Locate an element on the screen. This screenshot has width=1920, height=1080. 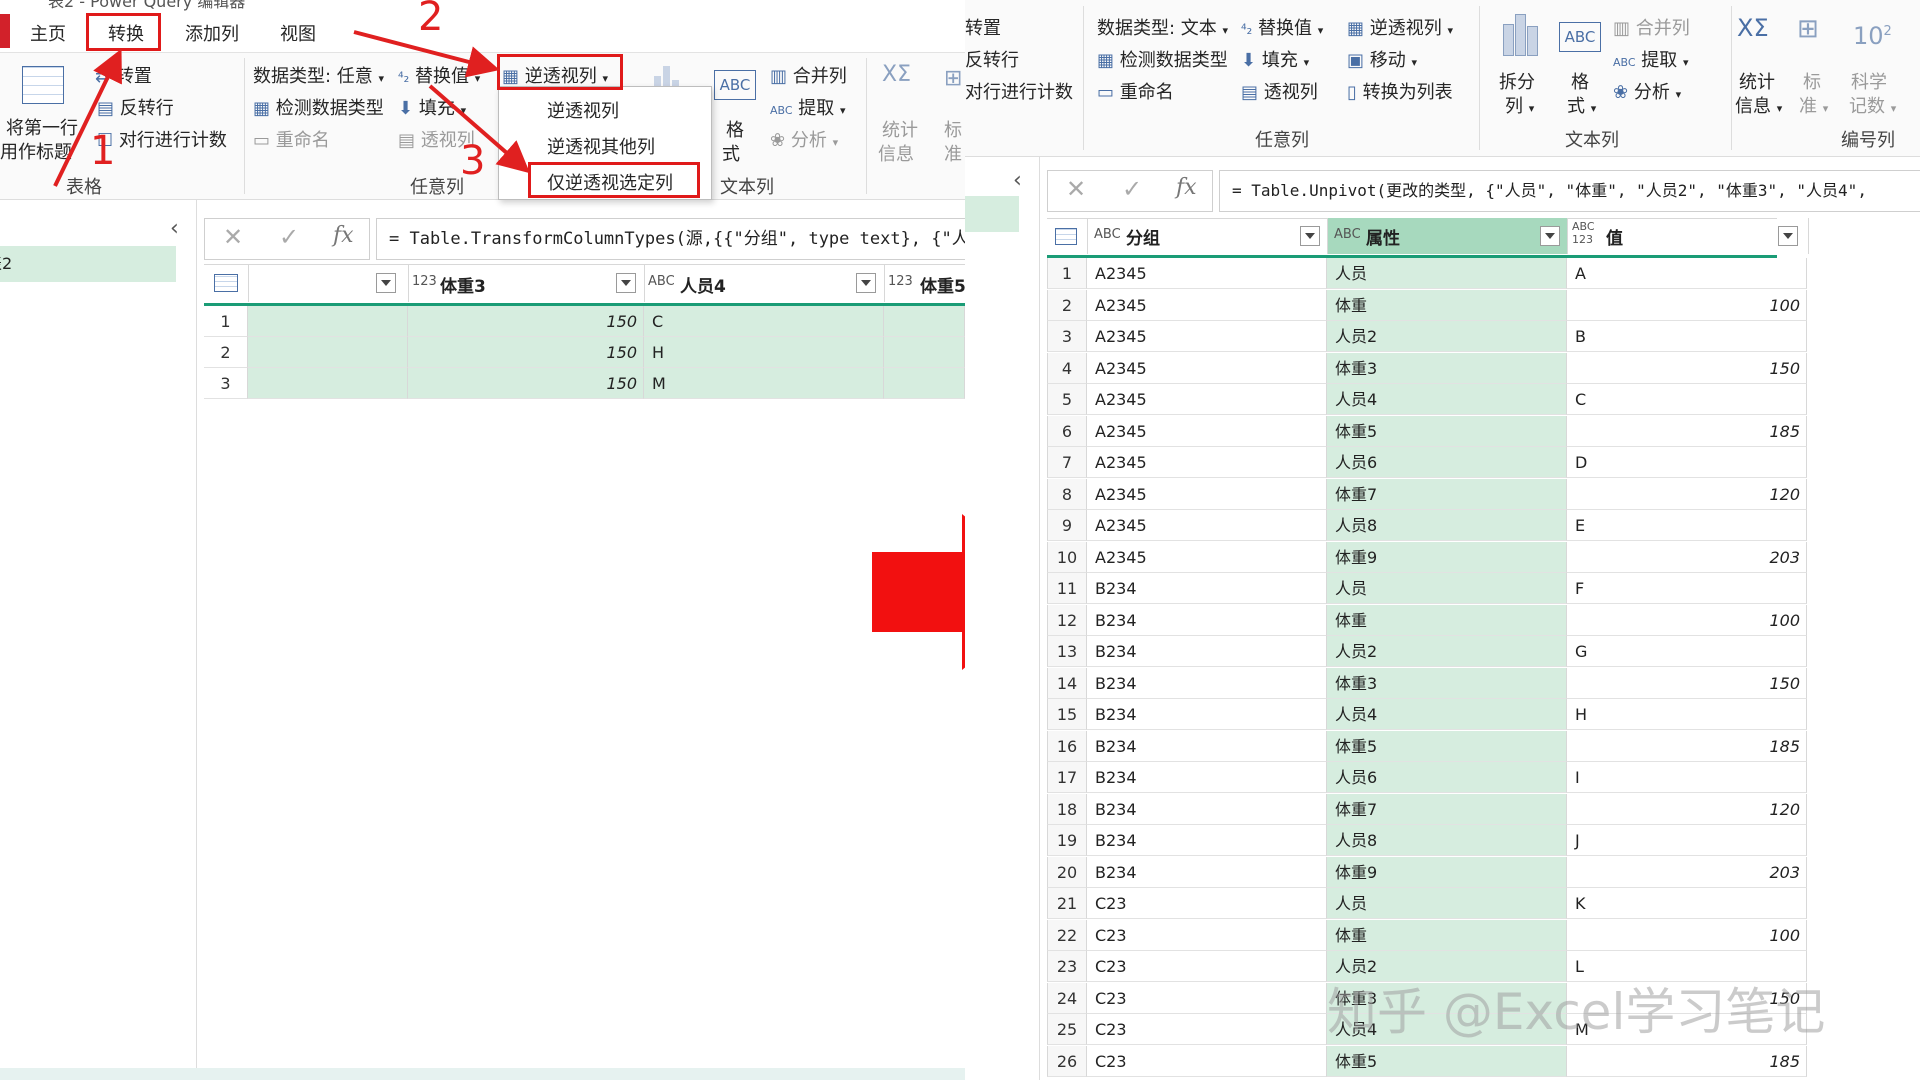
header-value-cell: ABC 123 值 is located at coordinates (1688, 236).